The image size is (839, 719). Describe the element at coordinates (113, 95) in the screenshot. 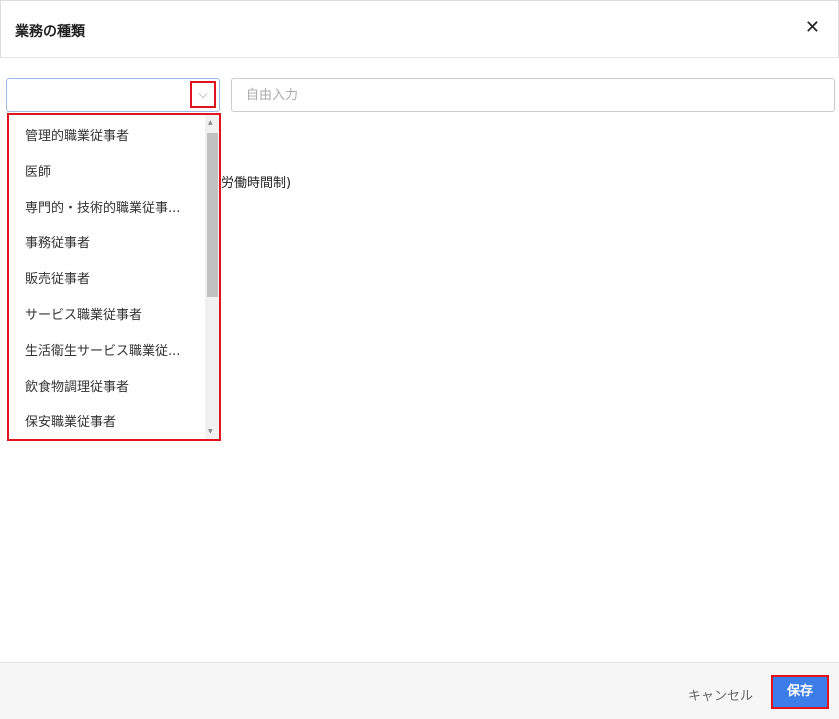

I see `job-type-select` at that location.